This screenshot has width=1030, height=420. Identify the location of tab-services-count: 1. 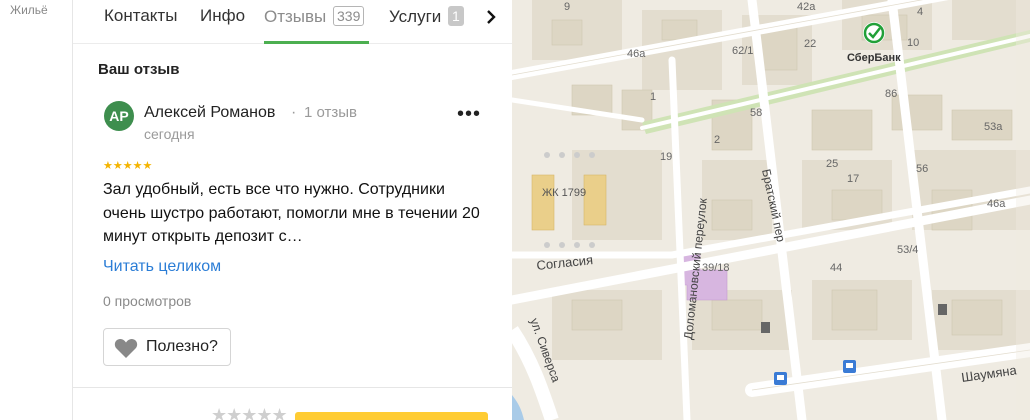
(456, 16).